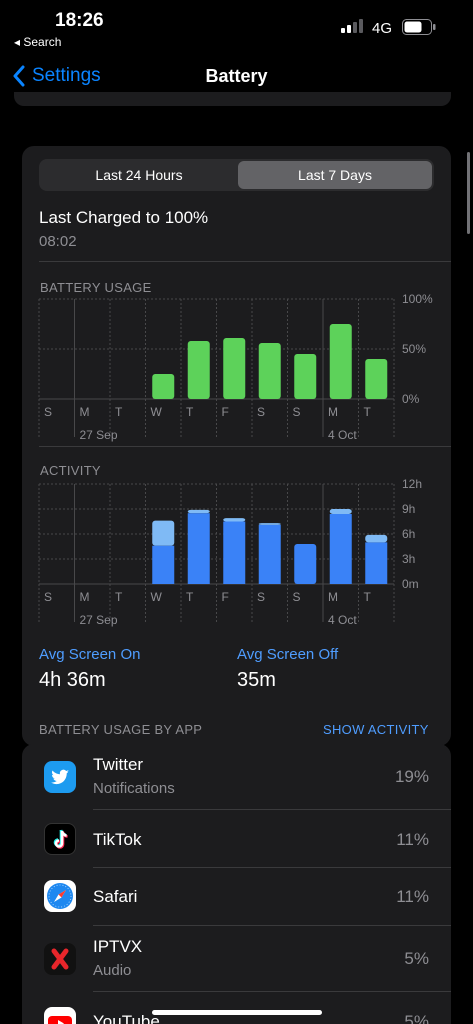 The image size is (473, 1024). What do you see at coordinates (352, 26) in the screenshot?
I see `cellular-signal-icon` at bounding box center [352, 26].